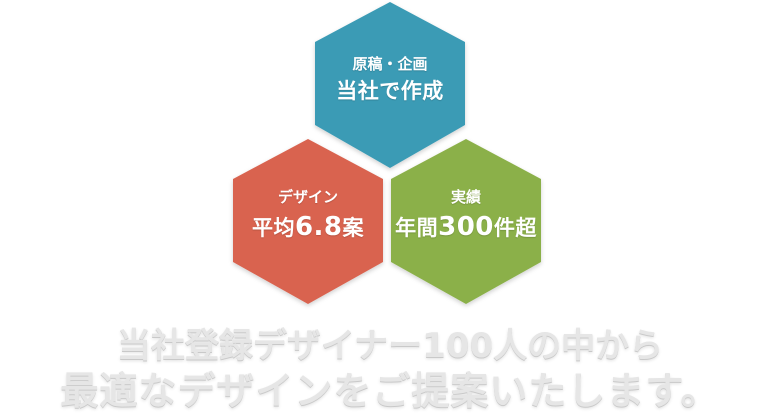 This screenshot has height=420, width=780. I want to click on hexagon-right-caption: 実績, so click(465, 197).